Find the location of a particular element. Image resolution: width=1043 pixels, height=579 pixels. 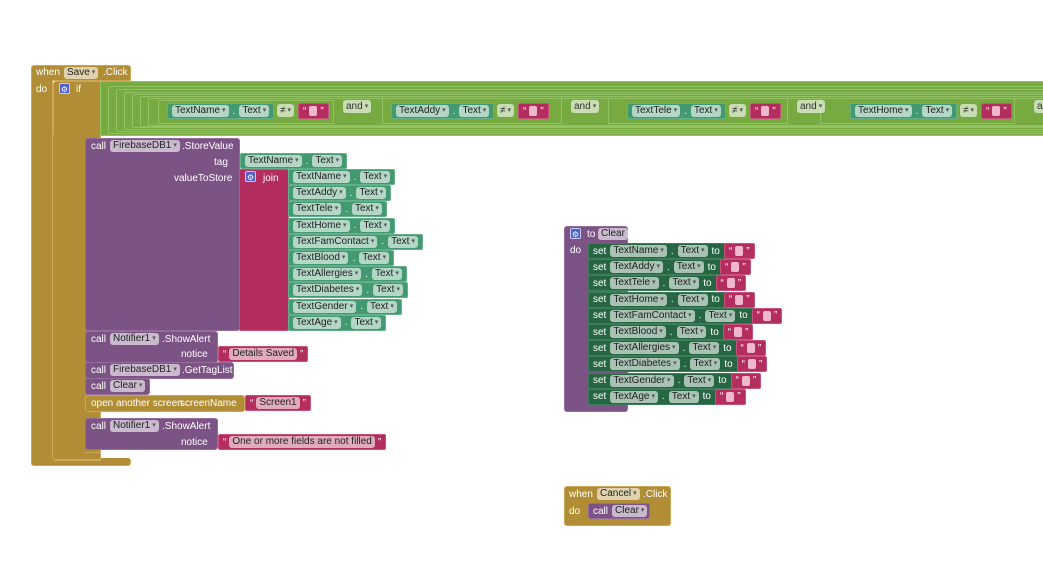

component-setter: set TextGender ▾. Text ▾ to “” is located at coordinates (675, 380).